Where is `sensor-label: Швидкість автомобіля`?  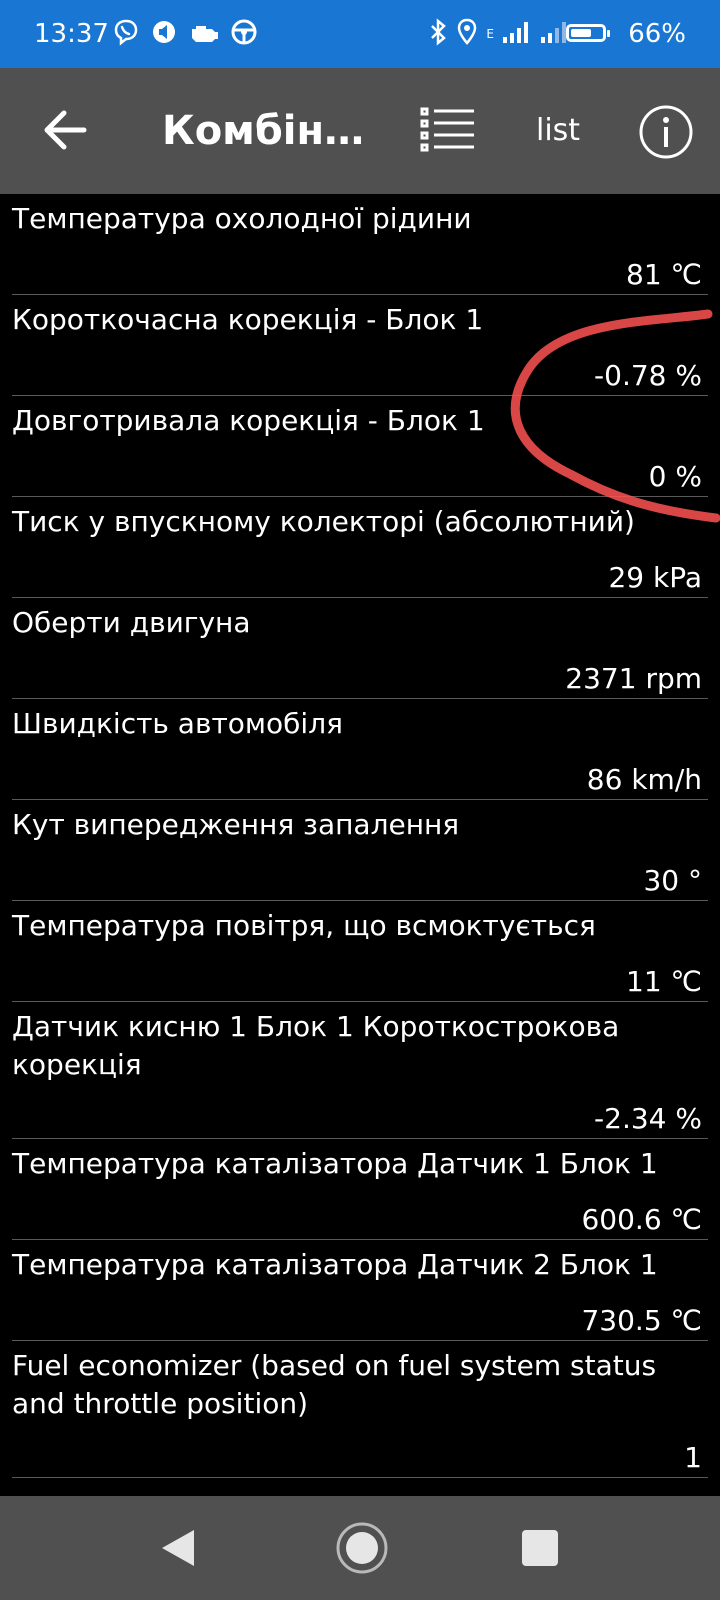
sensor-label: Швидкість автомобіля is located at coordinates (177, 723).